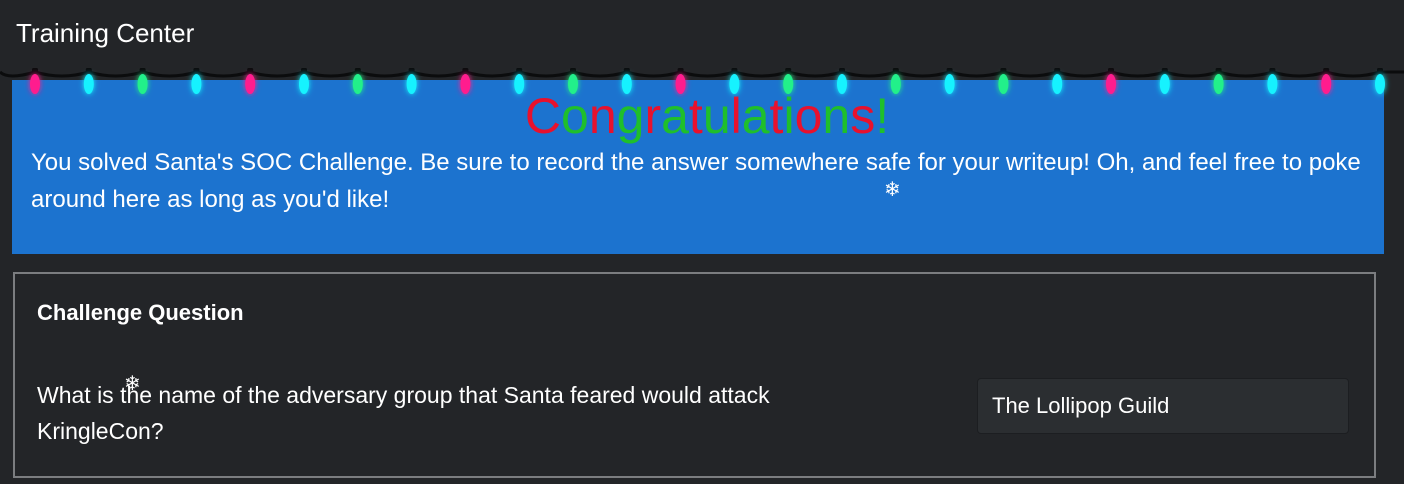 The height and width of the screenshot is (484, 1404). Describe the element at coordinates (702, 81) in the screenshot. I see `christmas-lights-decoration` at that location.